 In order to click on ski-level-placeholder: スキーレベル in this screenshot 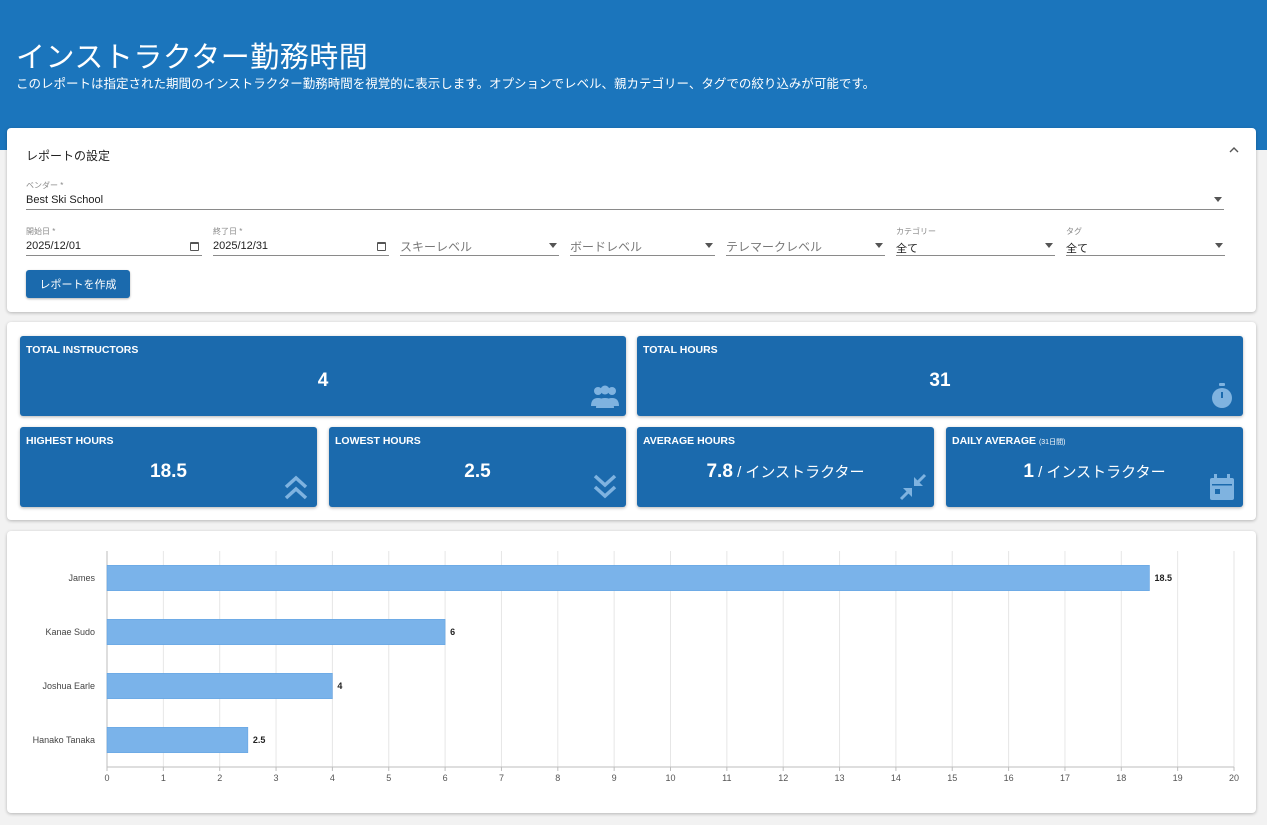, I will do `click(436, 247)`.